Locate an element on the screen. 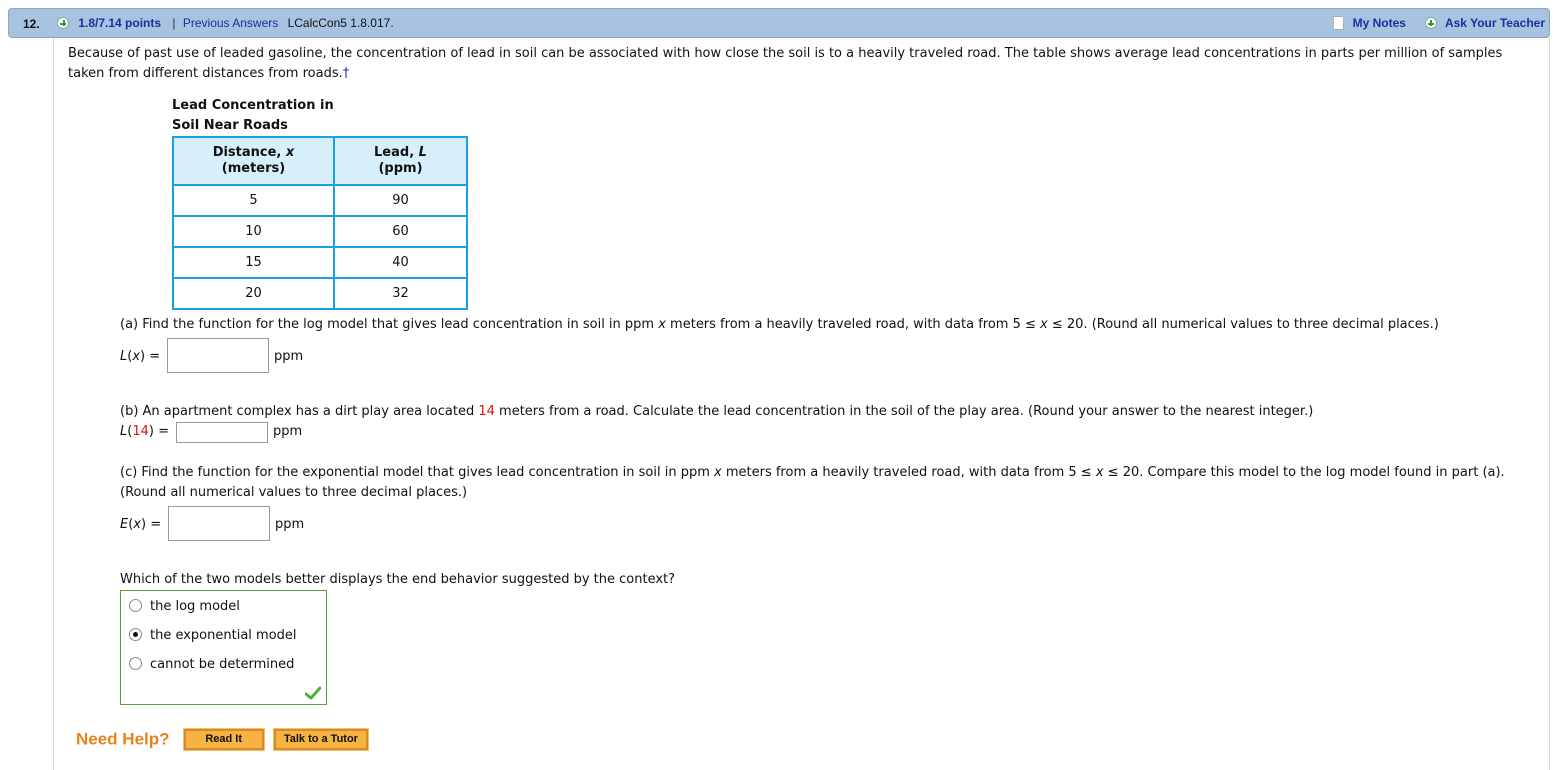 Image resolution: width=1558 pixels, height=770 pixels. ask-teacher-link: Ask Your Teacher is located at coordinates (1495, 23).